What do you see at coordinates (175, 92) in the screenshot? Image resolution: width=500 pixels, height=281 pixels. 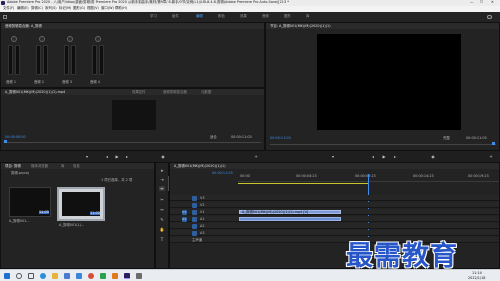 I see `tab-audio-mixer: 音频剪辑混合器` at bounding box center [175, 92].